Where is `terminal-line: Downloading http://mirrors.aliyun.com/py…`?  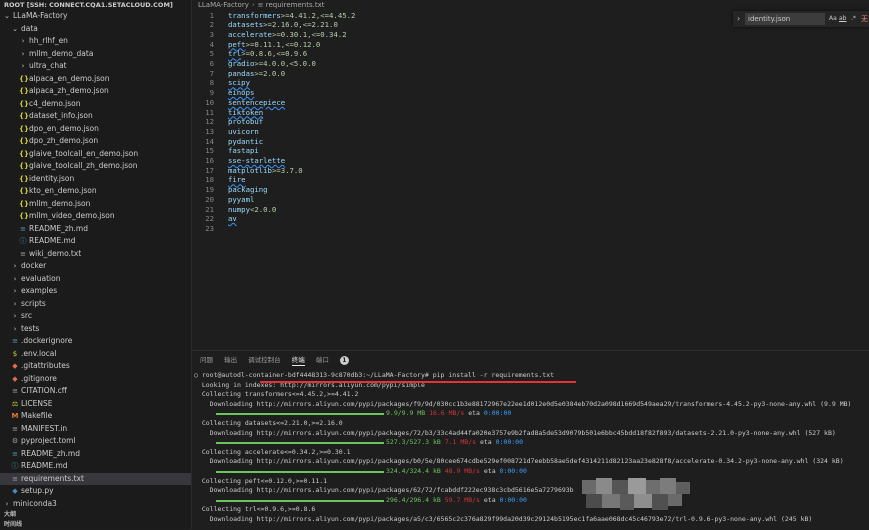
terminal-line: Downloading http://mirrors.aliyun.com/py… is located at coordinates (384, 490).